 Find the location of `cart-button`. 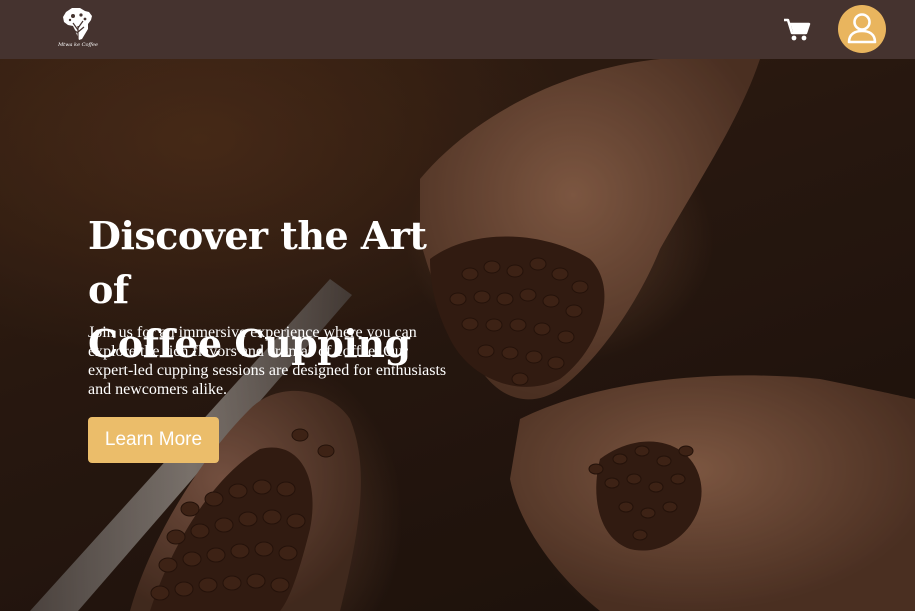

cart-button is located at coordinates (797, 30).